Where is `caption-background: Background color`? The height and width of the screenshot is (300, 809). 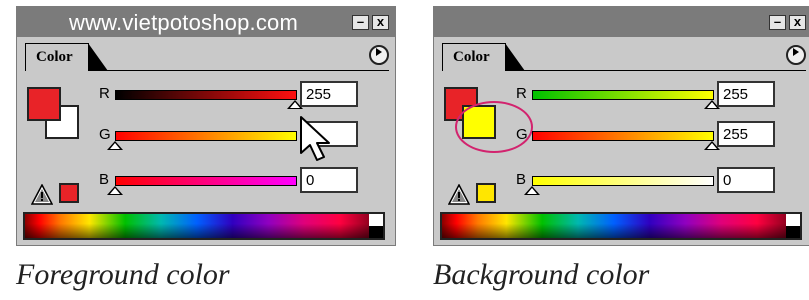
caption-background: Background color is located at coordinates (541, 274).